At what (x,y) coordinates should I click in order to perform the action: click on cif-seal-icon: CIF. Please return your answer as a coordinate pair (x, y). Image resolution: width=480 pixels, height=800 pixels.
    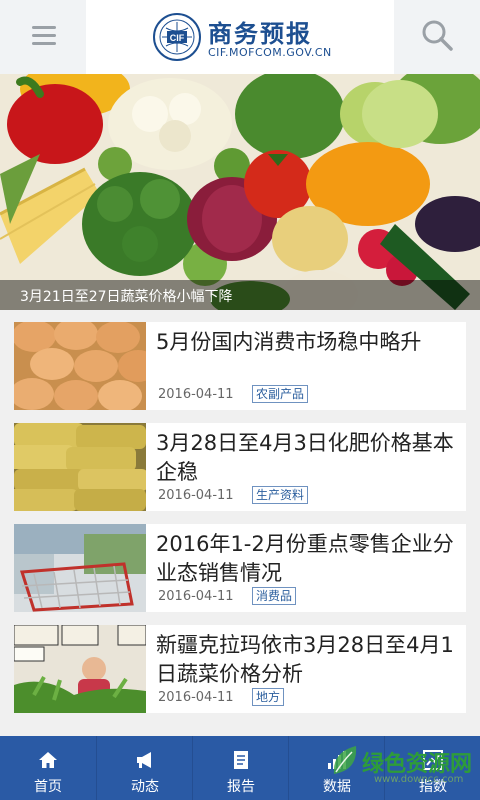
    Looking at the image, I should click on (177, 37).